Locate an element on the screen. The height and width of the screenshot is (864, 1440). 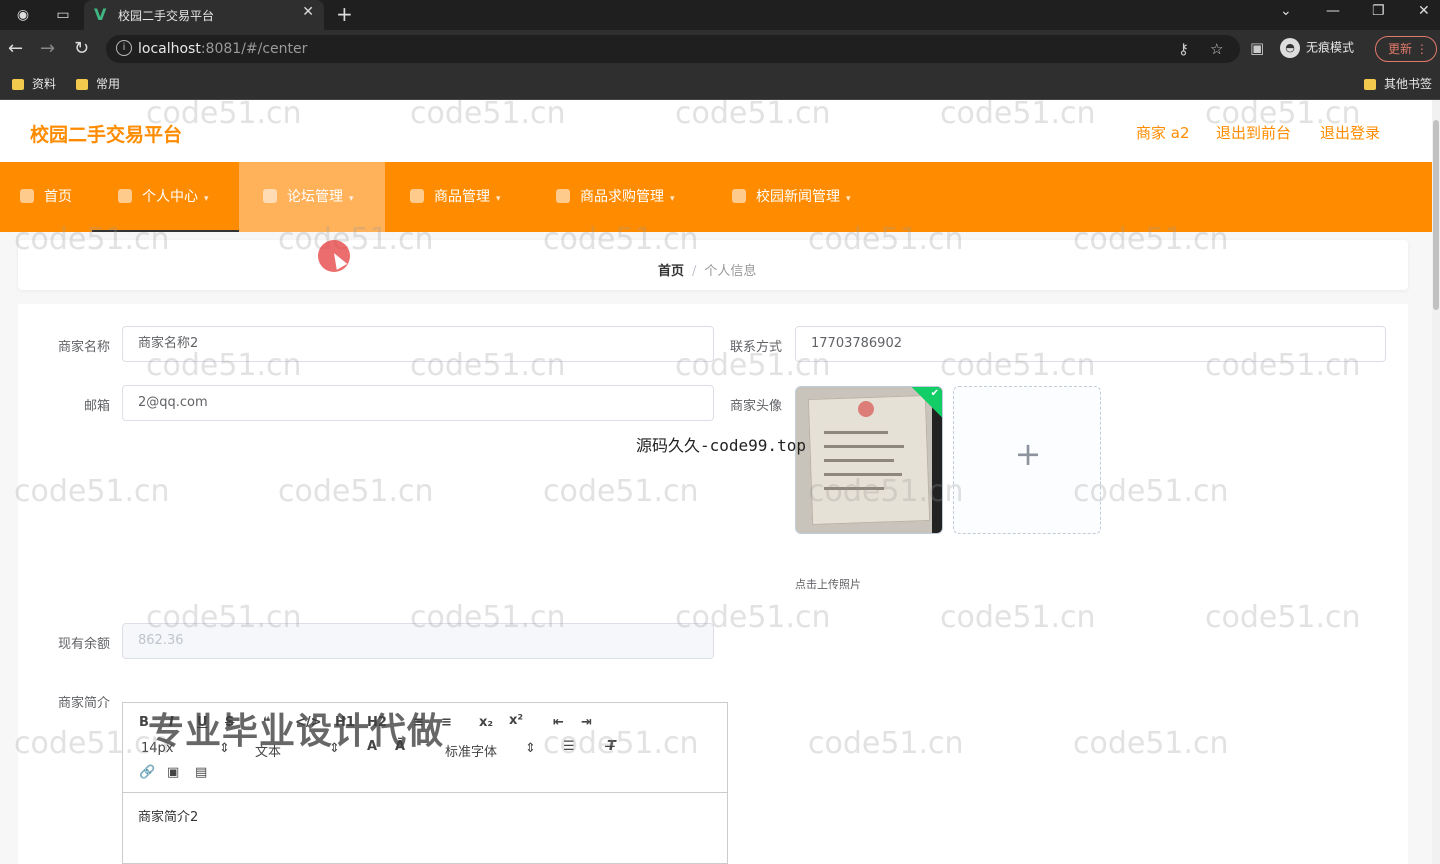
reload-icon: ↻ is located at coordinates (81, 48).